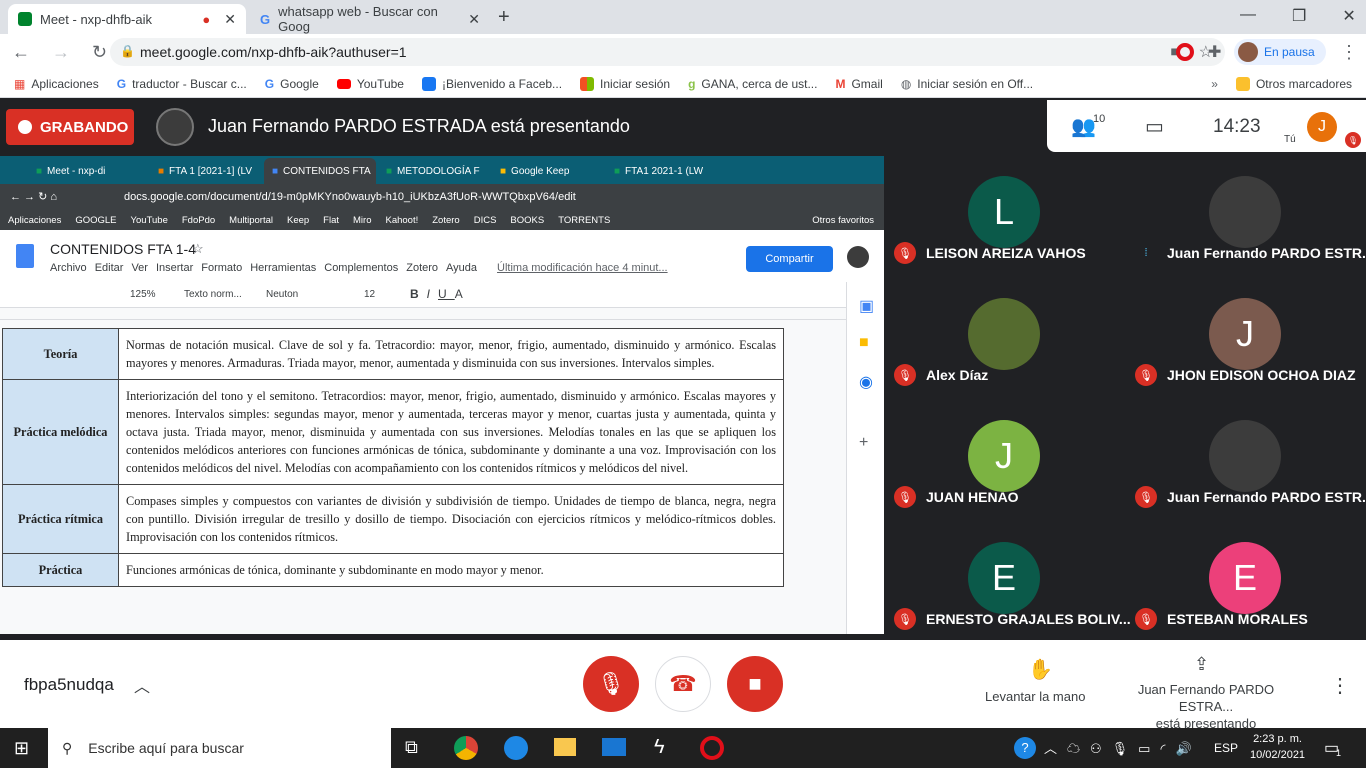 The image size is (1366, 768). What do you see at coordinates (1214, 84) in the screenshot?
I see `chevron-right-icon: »` at bounding box center [1214, 84].